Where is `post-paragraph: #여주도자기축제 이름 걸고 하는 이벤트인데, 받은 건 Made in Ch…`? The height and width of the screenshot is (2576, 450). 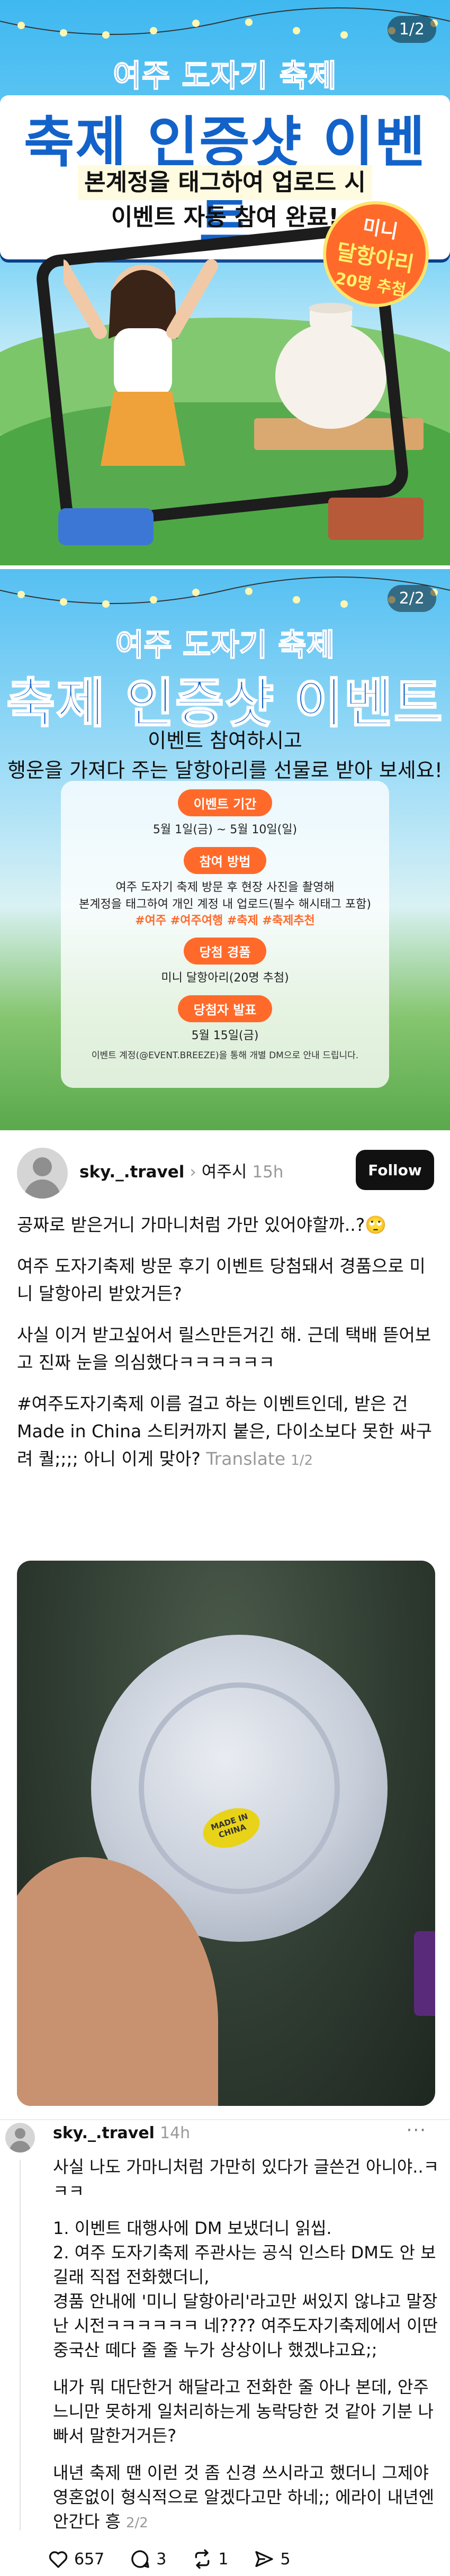
post-paragraph: #여주도자기축제 이름 걸고 하는 이벤트인데, 받은 건 Made in Ch… is located at coordinates (224, 1431).